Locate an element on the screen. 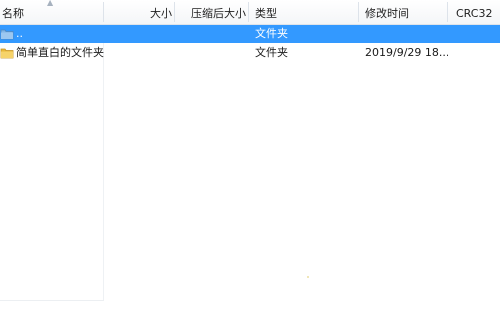 The width and height of the screenshot is (500, 336). table-row-parent-folder: .. 文件夹 is located at coordinates (250, 34).